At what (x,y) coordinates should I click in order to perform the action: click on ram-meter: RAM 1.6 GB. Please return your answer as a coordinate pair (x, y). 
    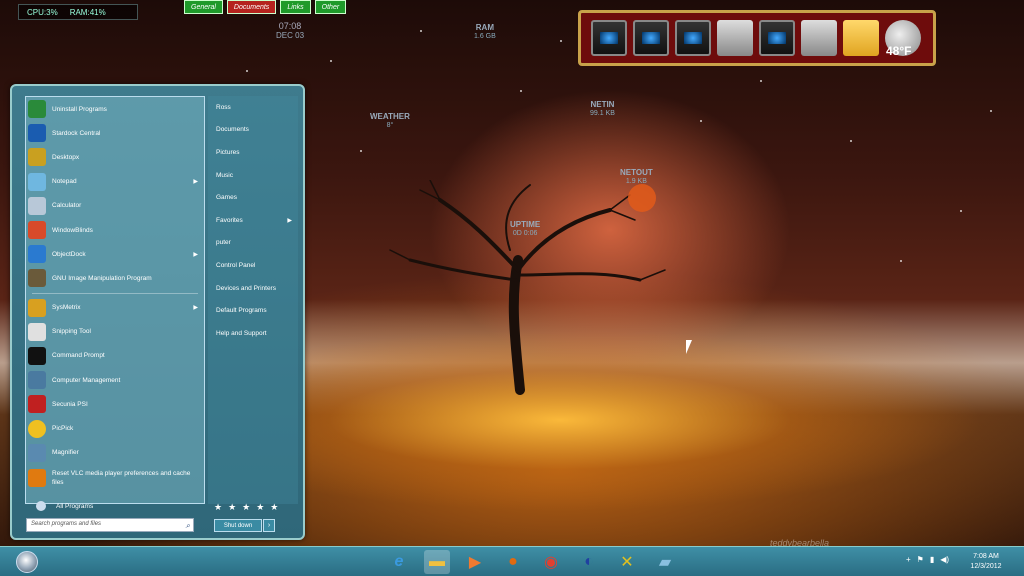
    Looking at the image, I should click on (485, 32).